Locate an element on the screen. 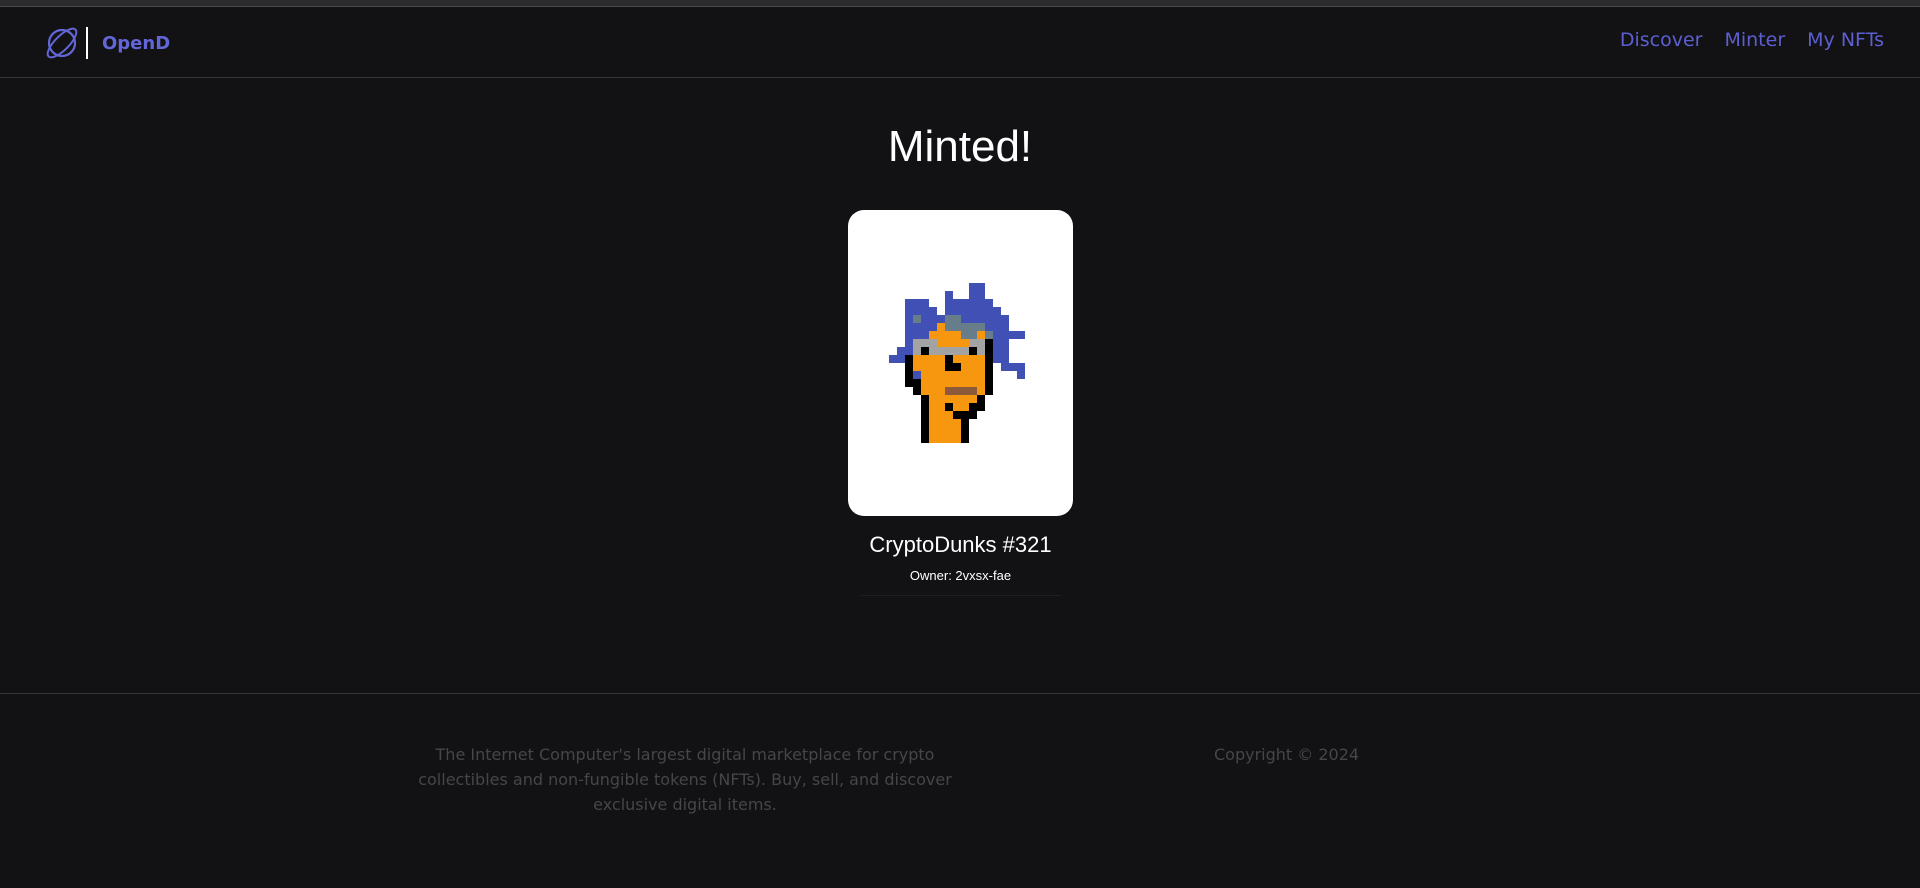  nav-discover: Discover is located at coordinates (1661, 40).